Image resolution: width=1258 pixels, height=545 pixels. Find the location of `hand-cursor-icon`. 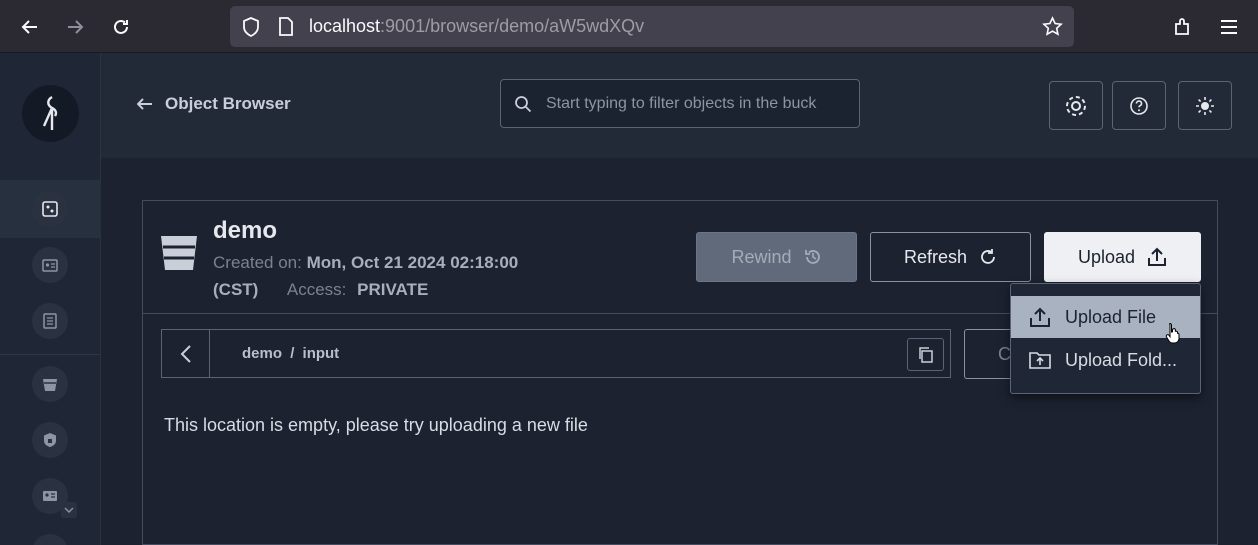

hand-cursor-icon is located at coordinates (1173, 335).